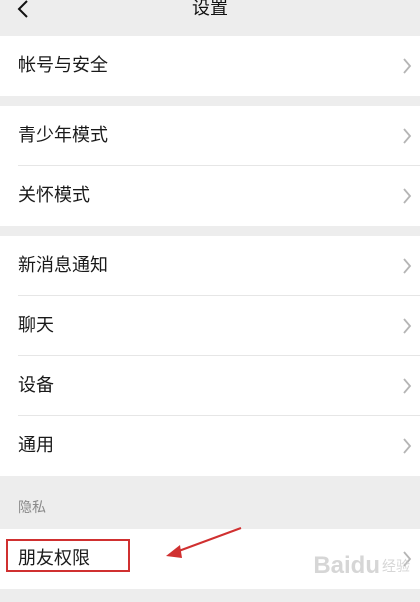  I want to click on settings-item-account-security: 帐号与安全, so click(210, 66).